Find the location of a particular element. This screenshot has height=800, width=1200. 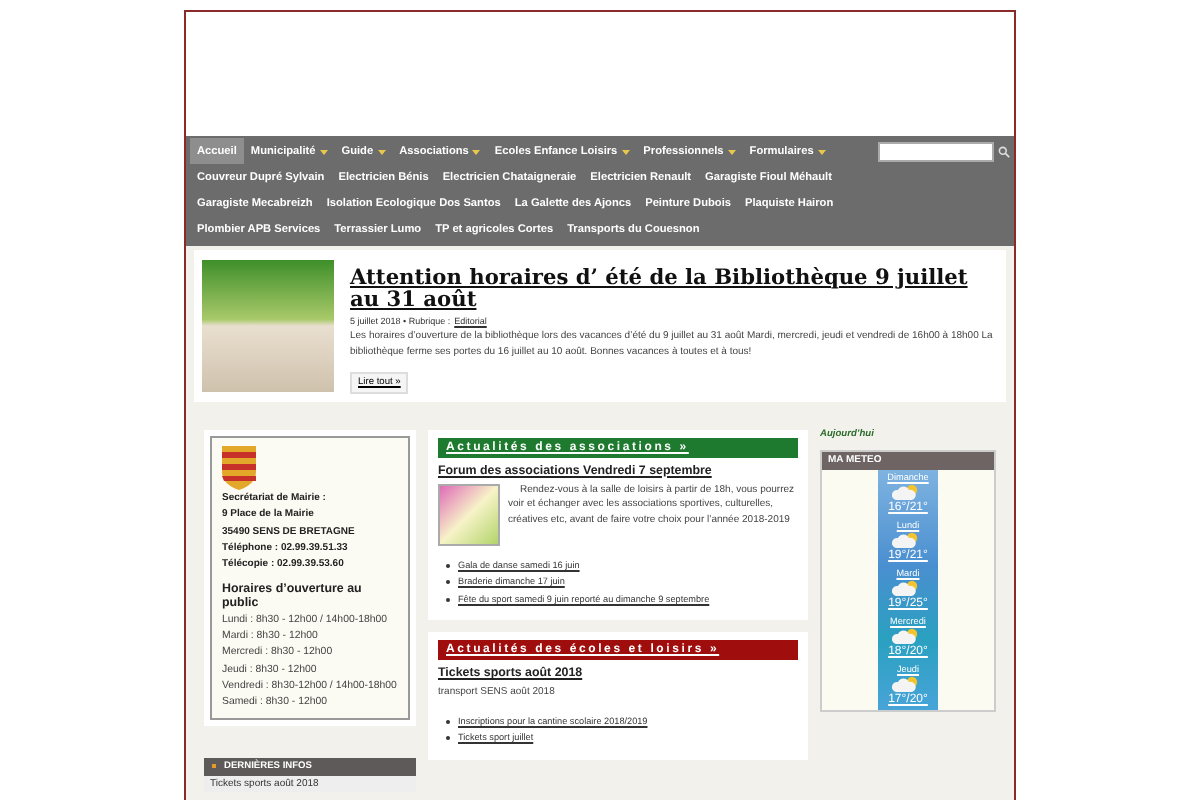

coat-of-arms-icon is located at coordinates (239, 467).